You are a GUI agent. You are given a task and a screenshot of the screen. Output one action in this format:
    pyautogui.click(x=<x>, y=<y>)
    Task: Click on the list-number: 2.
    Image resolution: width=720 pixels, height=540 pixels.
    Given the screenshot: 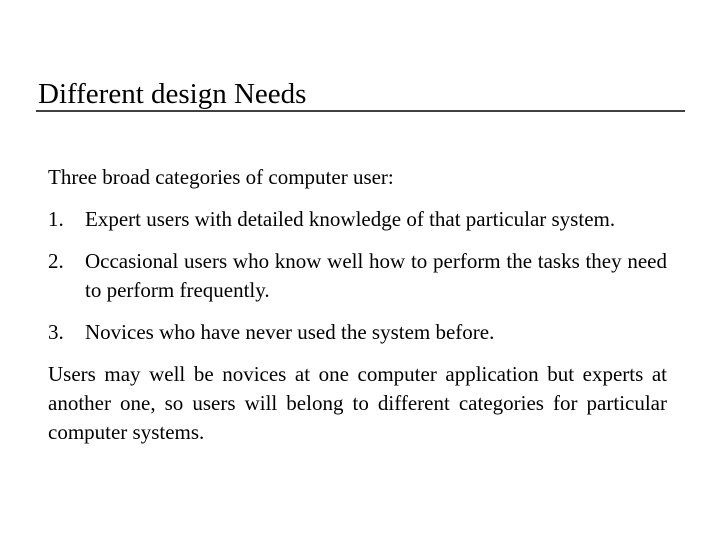 What is the action you would take?
    pyautogui.click(x=56, y=261)
    